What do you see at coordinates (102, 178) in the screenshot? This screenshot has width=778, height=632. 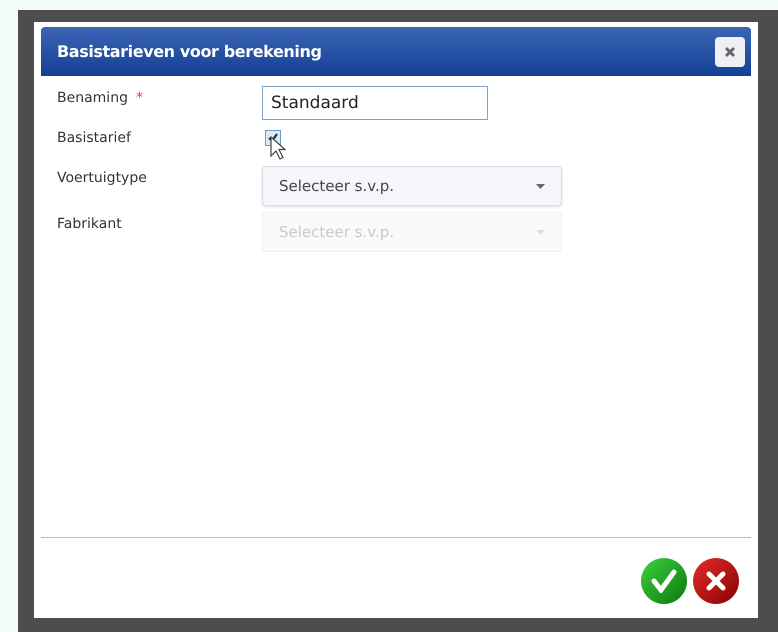 I see `field-label: Voertuigtype` at bounding box center [102, 178].